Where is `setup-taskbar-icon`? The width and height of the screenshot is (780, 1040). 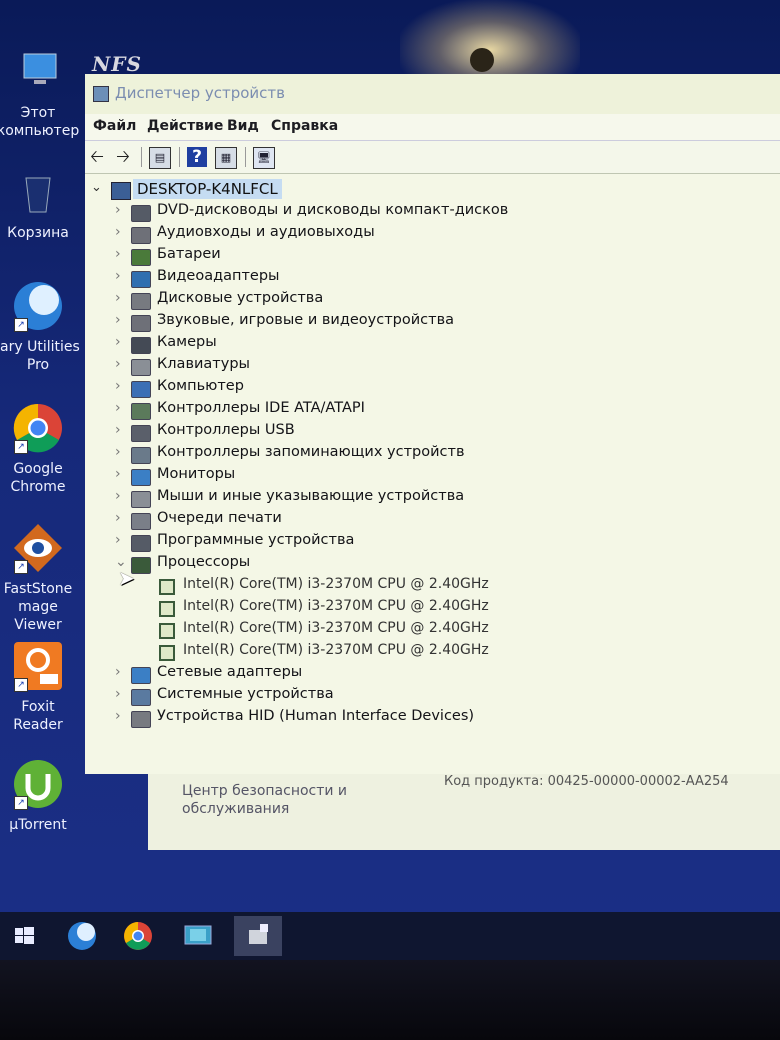 setup-taskbar-icon is located at coordinates (258, 936).